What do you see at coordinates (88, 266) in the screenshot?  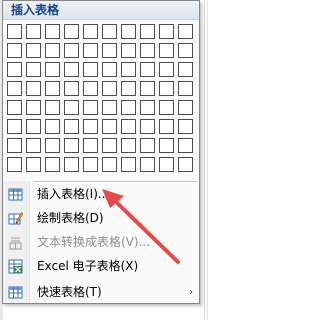 I see `menu-item-label: Excel 电子表格(X)` at bounding box center [88, 266].